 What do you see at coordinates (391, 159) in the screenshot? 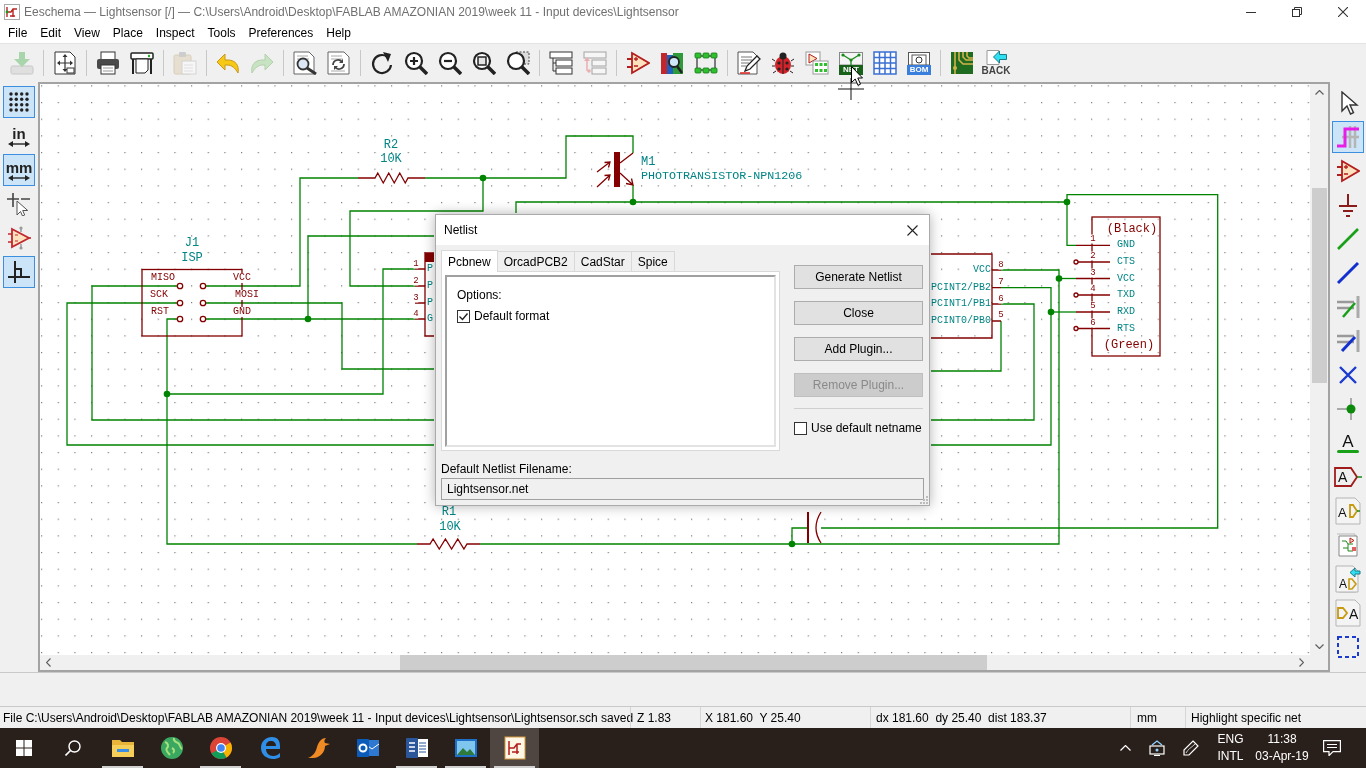
I see `value-label: 10K` at bounding box center [391, 159].